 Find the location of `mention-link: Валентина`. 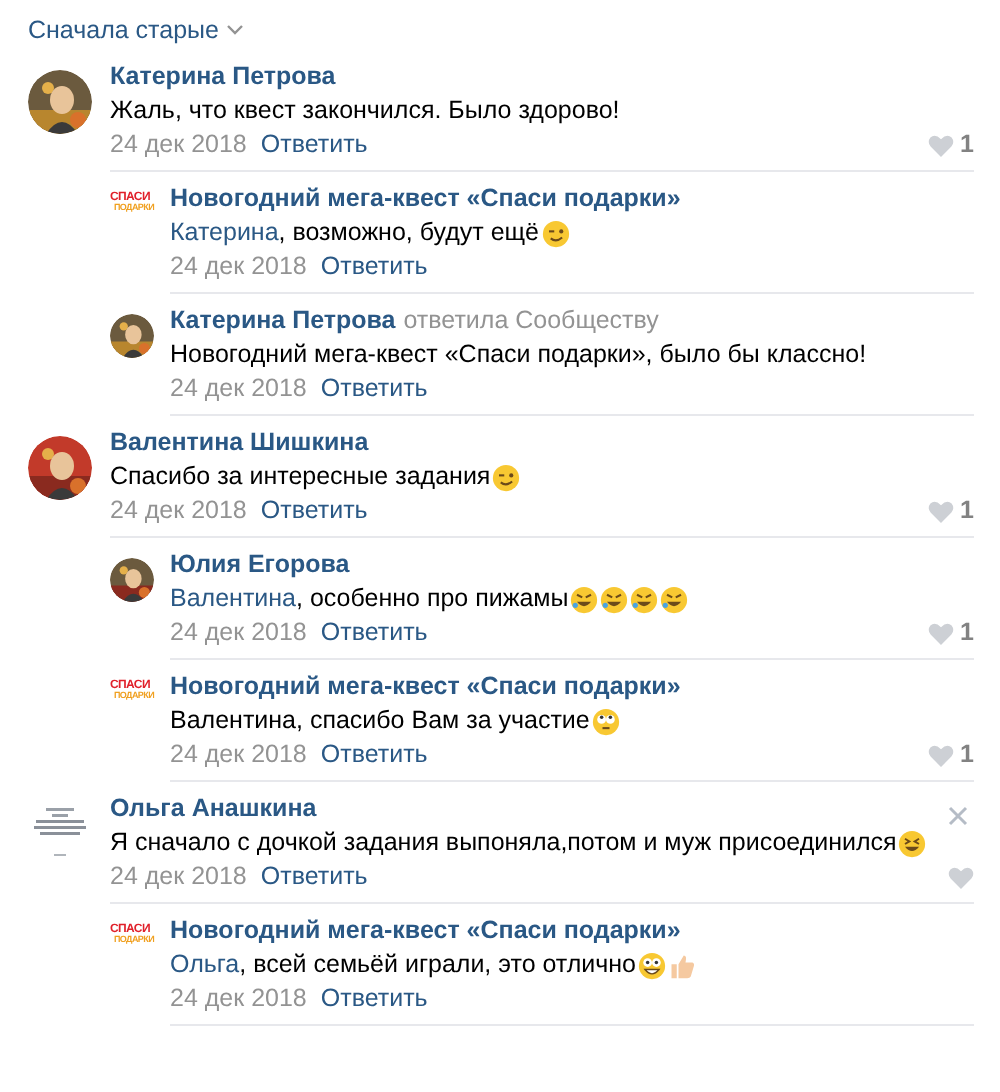

mention-link: Валентина is located at coordinates (233, 598).